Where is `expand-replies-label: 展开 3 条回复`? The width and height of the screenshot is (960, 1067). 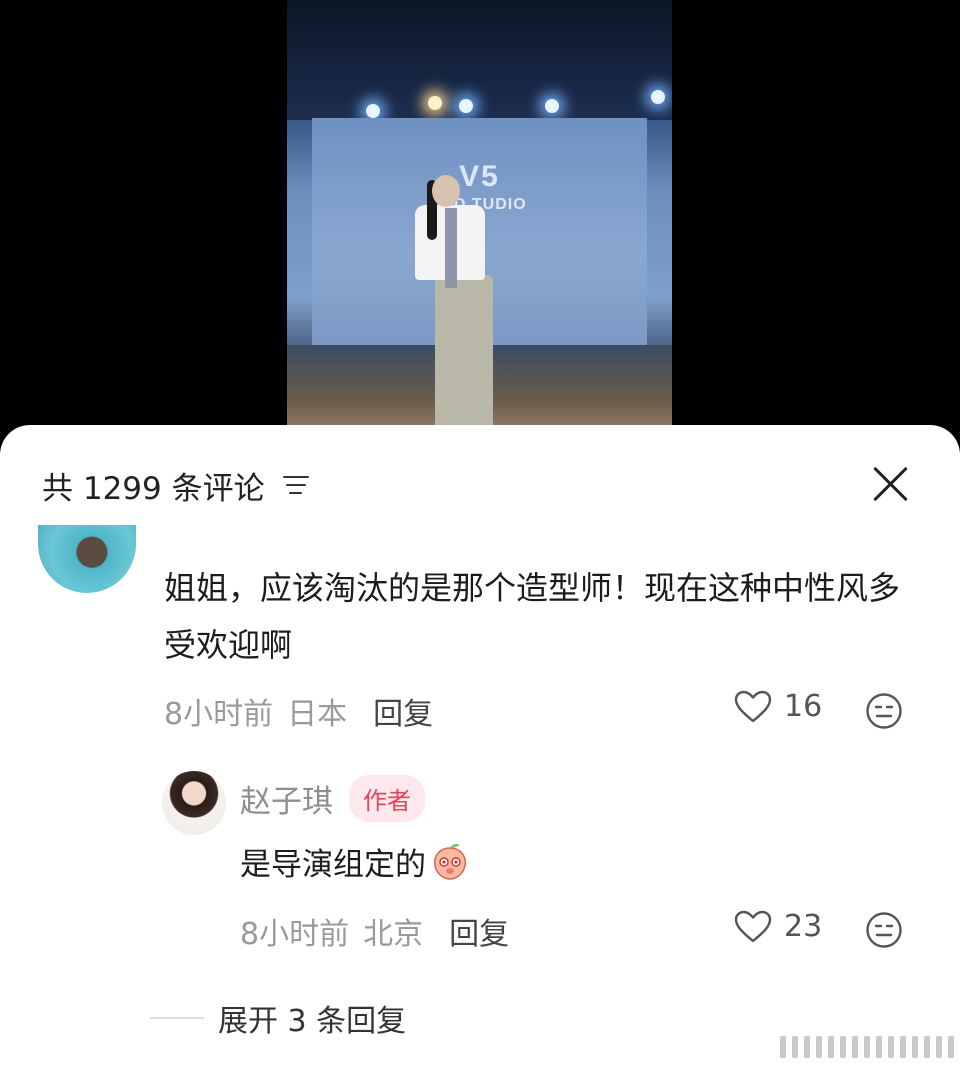 expand-replies-label: 展开 3 条回复 is located at coordinates (312, 1021).